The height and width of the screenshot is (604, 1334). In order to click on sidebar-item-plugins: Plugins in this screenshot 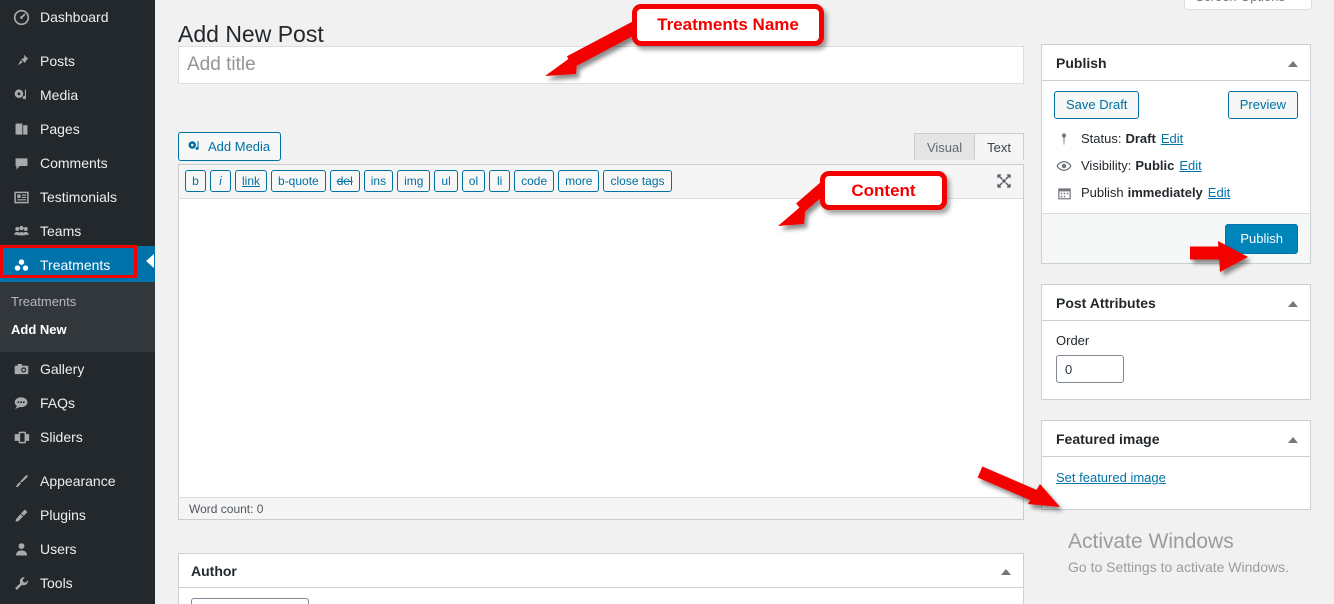, I will do `click(77, 515)`.